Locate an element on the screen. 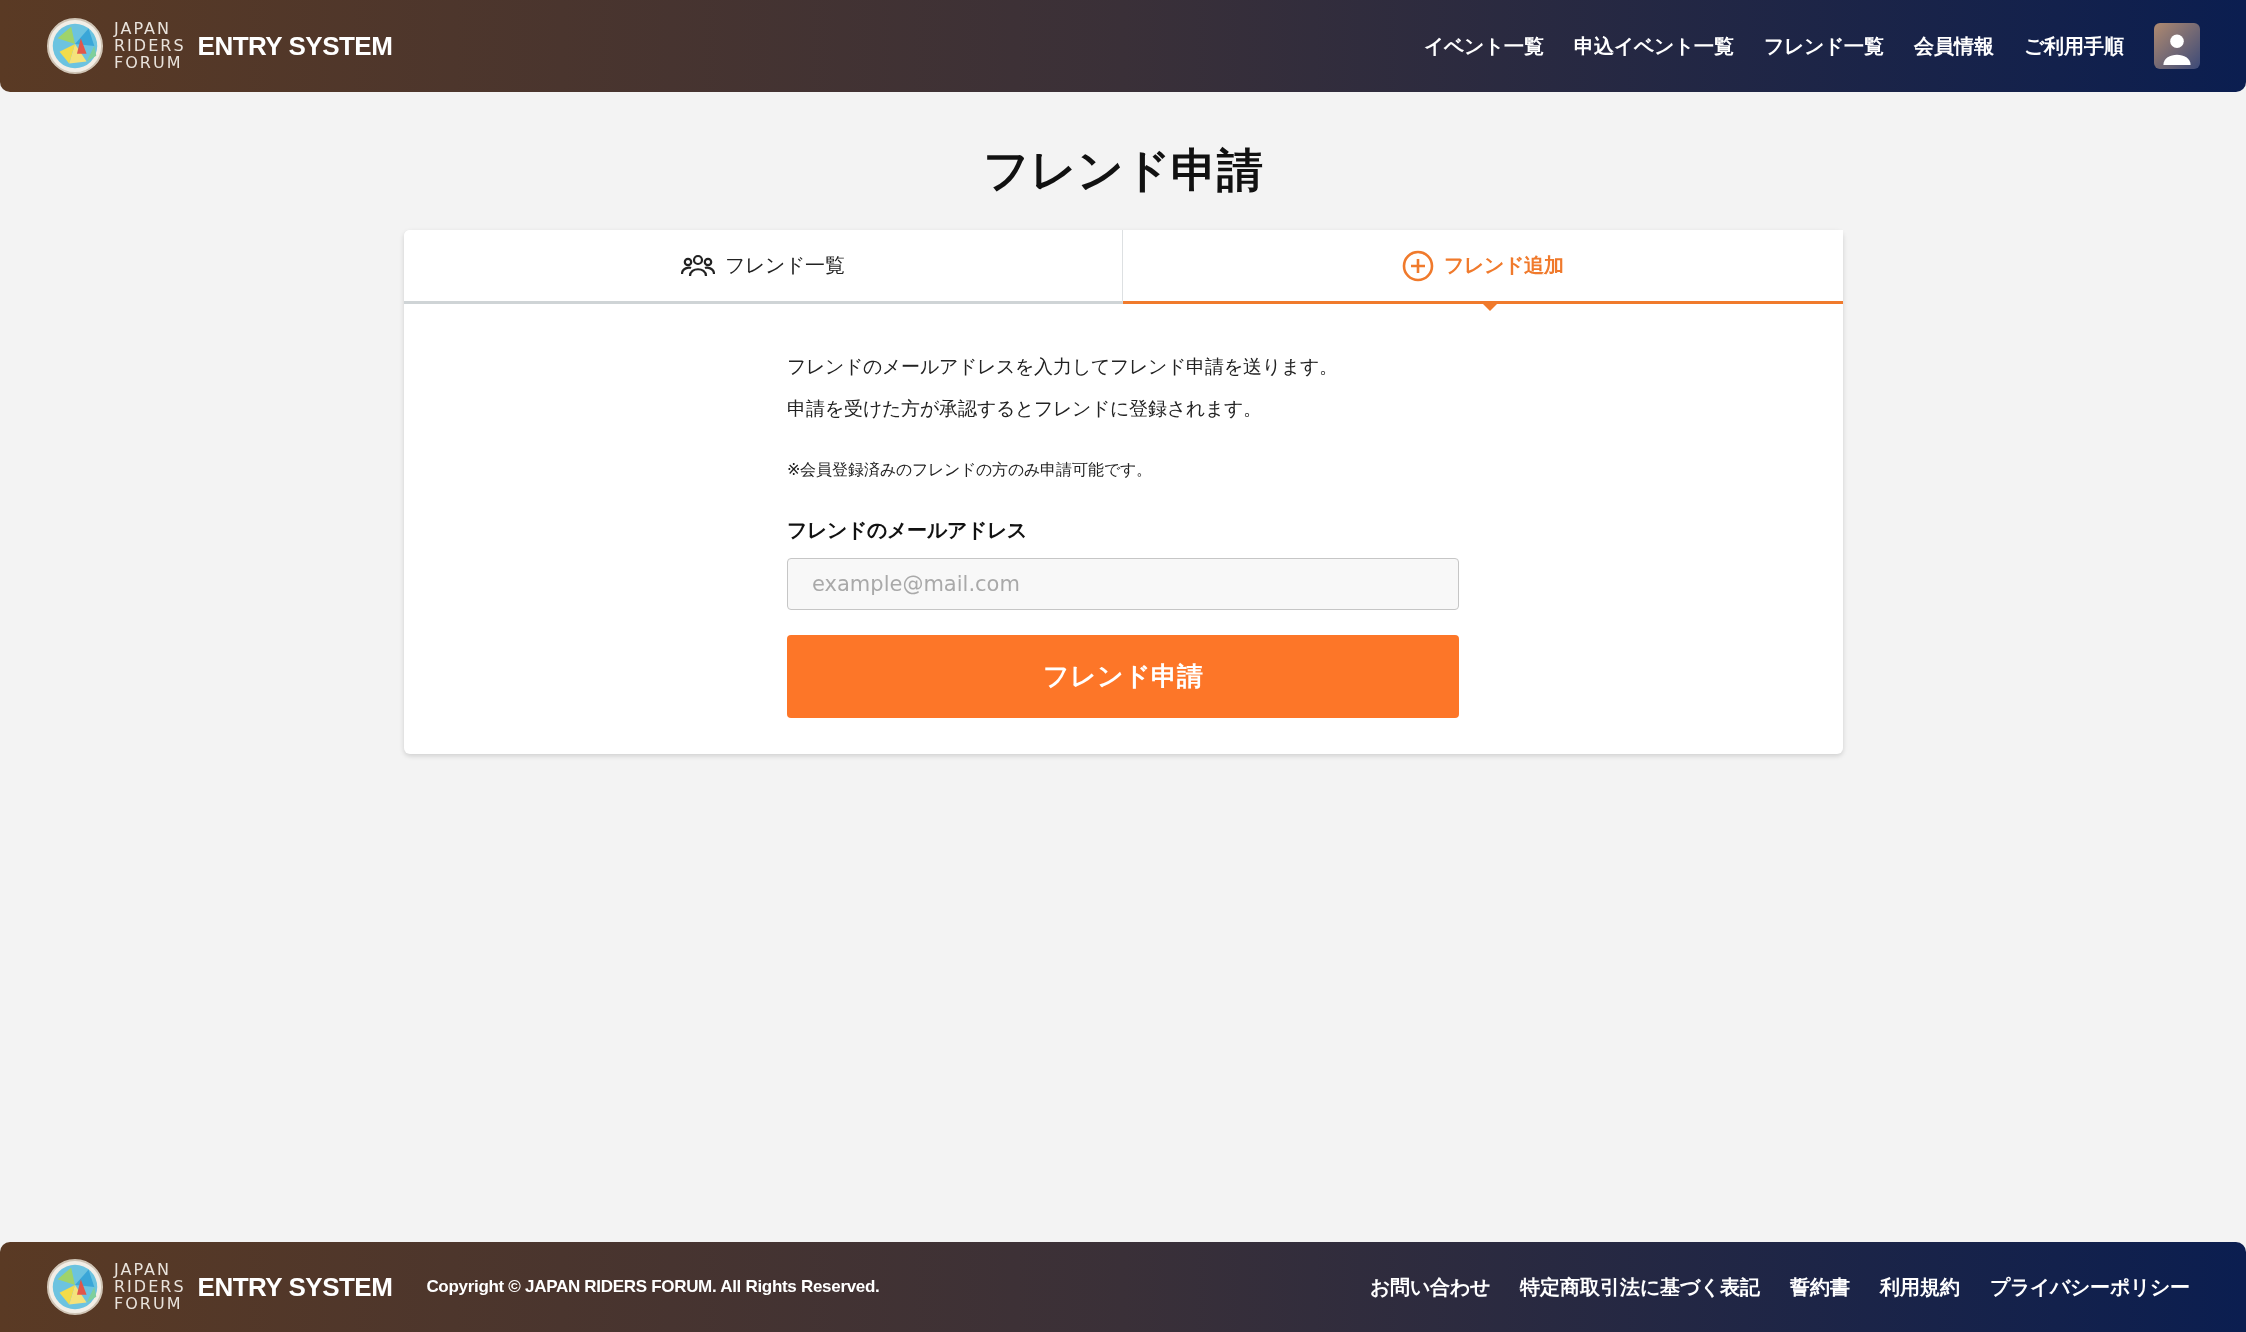 The width and height of the screenshot is (2246, 1332). people-icon is located at coordinates (697, 265).